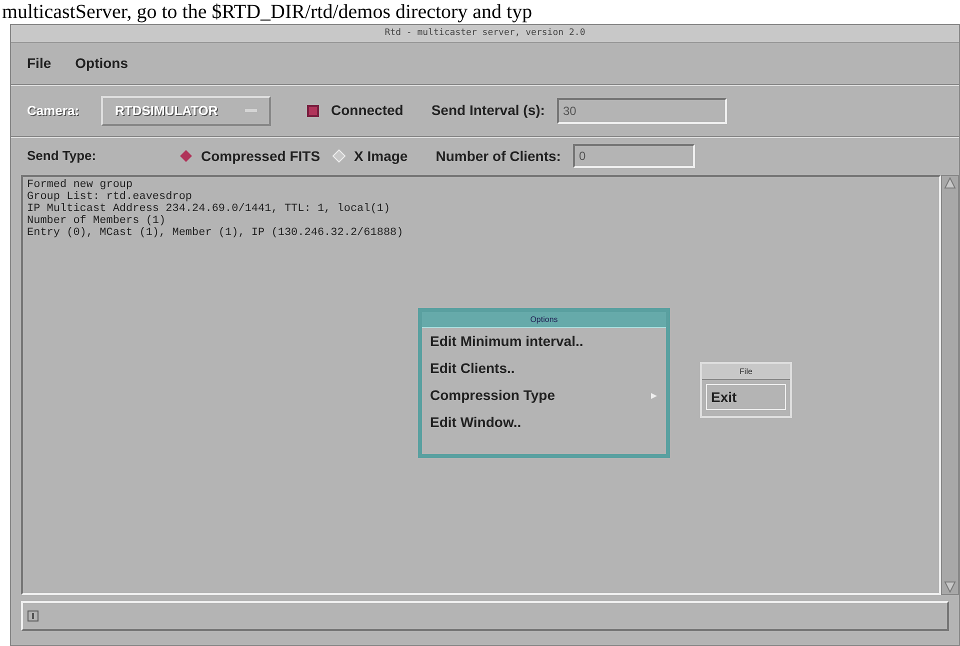 This screenshot has width=960, height=646. Describe the element at coordinates (544, 395) in the screenshot. I see `menu-item: Compression Type` at that location.